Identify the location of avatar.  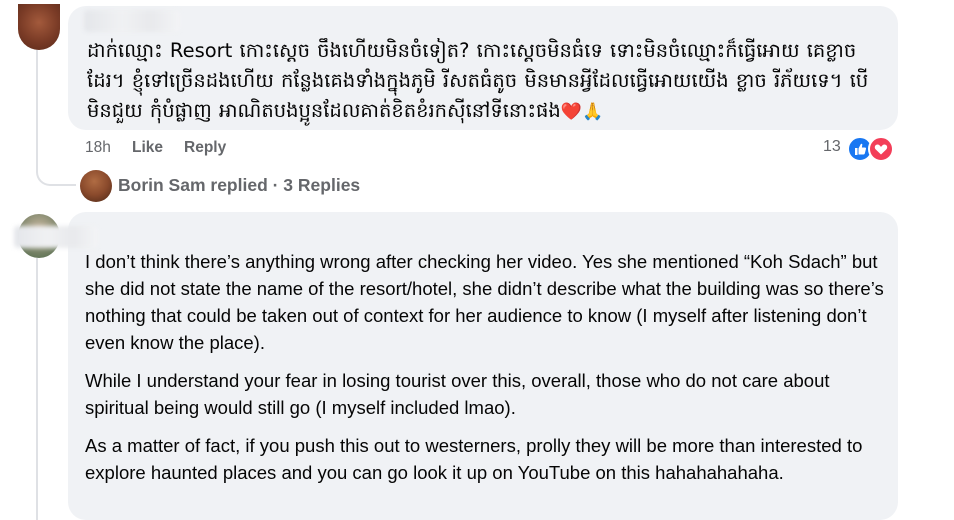
(39, 27).